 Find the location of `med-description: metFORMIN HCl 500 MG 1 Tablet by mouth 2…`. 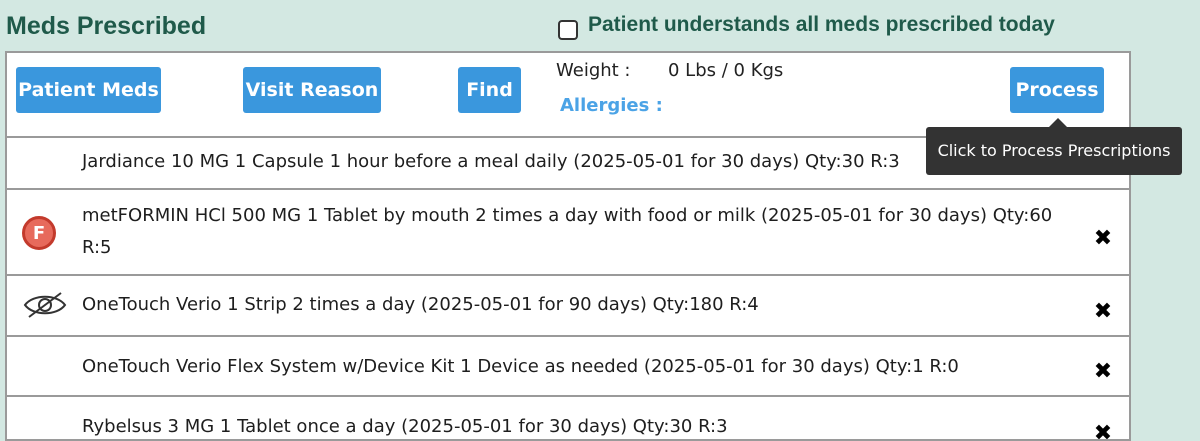

med-description: metFORMIN HCl 500 MG 1 Tablet by mouth 2… is located at coordinates (567, 231).